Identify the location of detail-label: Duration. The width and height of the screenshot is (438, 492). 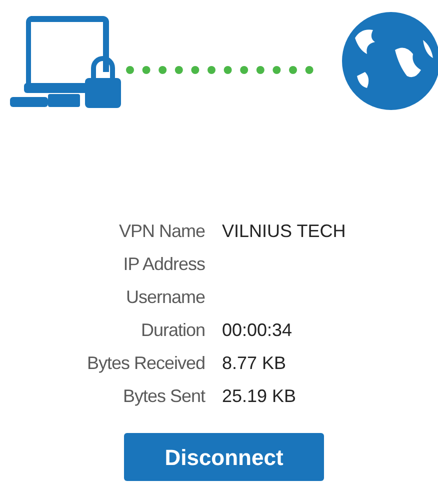
(172, 330).